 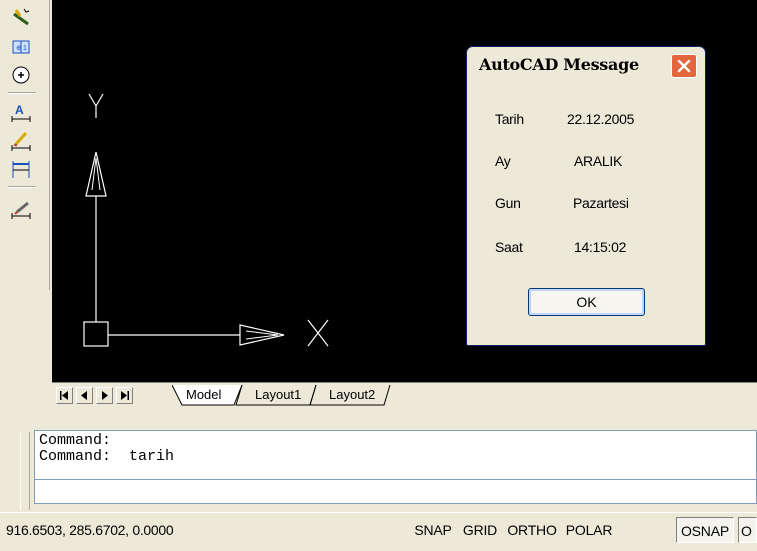 What do you see at coordinates (601, 119) in the screenshot?
I see `date-value: 22.12.2005` at bounding box center [601, 119].